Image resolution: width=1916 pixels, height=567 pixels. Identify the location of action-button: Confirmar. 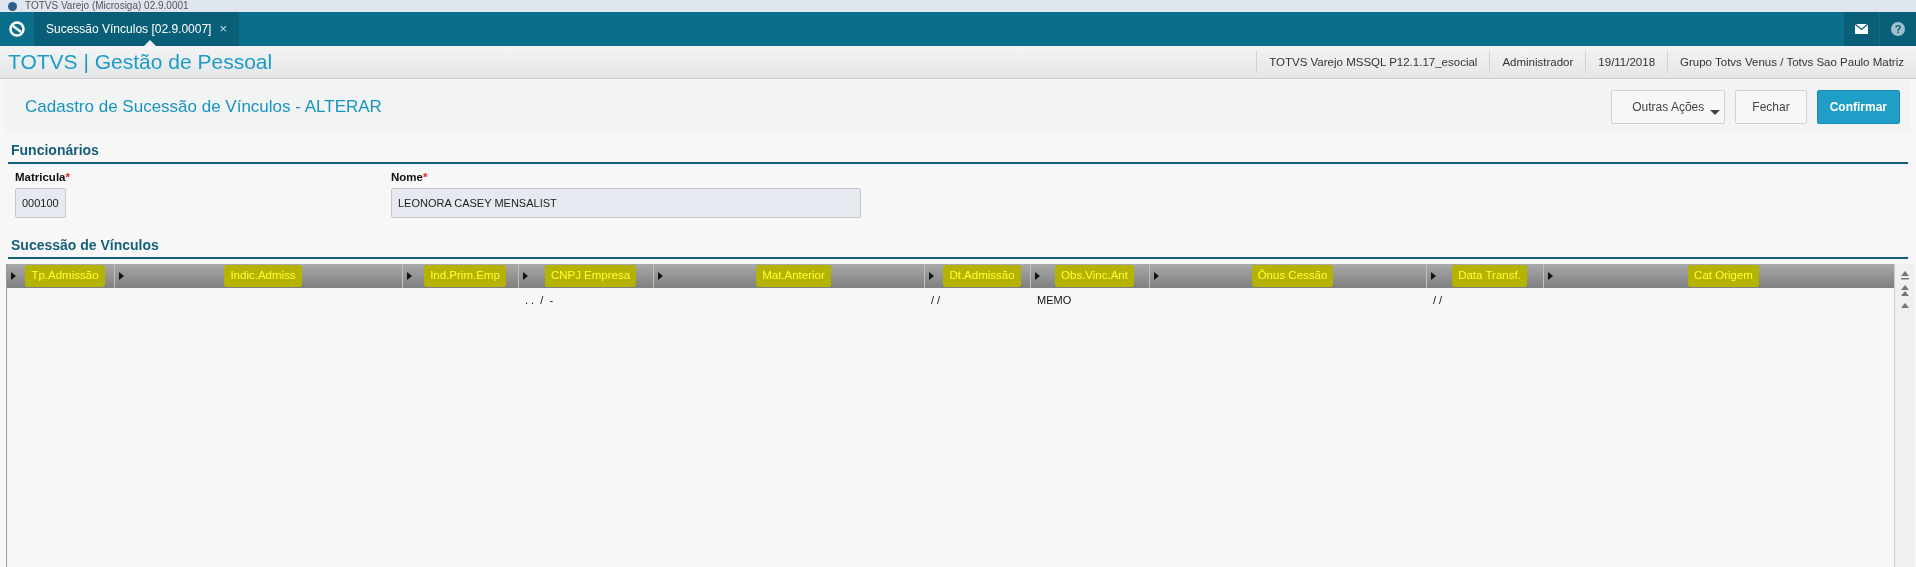
(1858, 106).